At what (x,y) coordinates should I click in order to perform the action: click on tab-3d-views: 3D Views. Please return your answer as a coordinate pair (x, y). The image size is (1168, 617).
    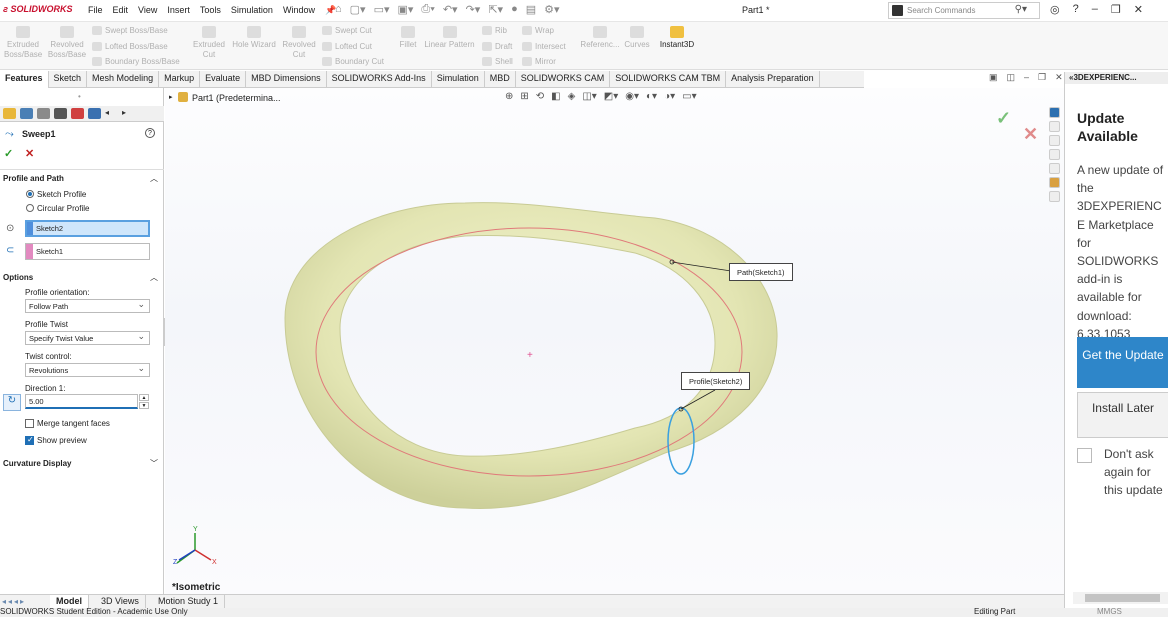
    Looking at the image, I should click on (120, 602).